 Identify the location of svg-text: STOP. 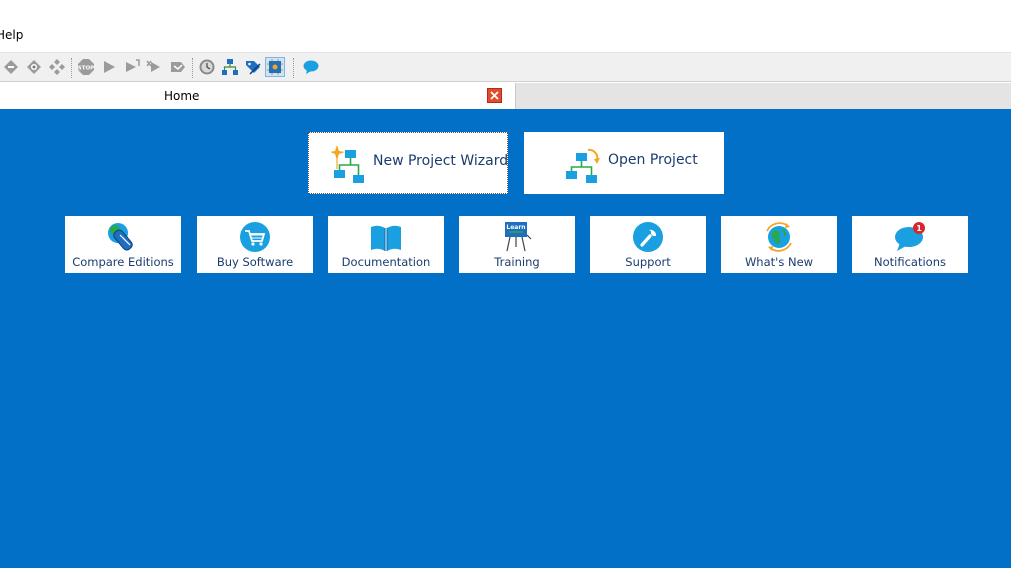
(86, 69).